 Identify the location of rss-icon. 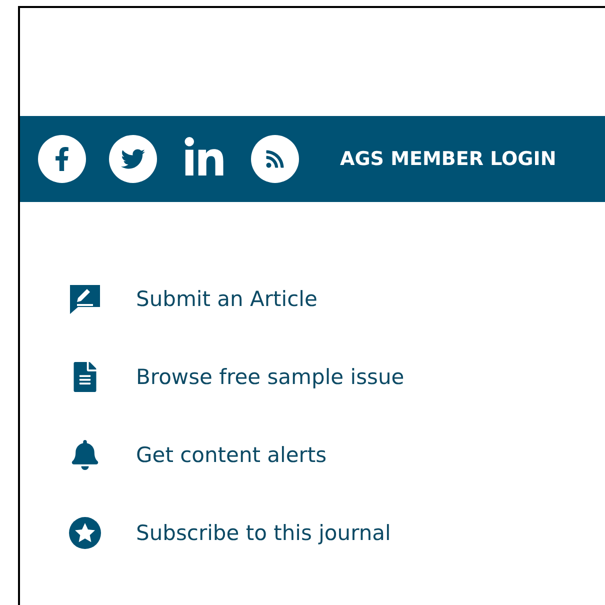
(275, 159).